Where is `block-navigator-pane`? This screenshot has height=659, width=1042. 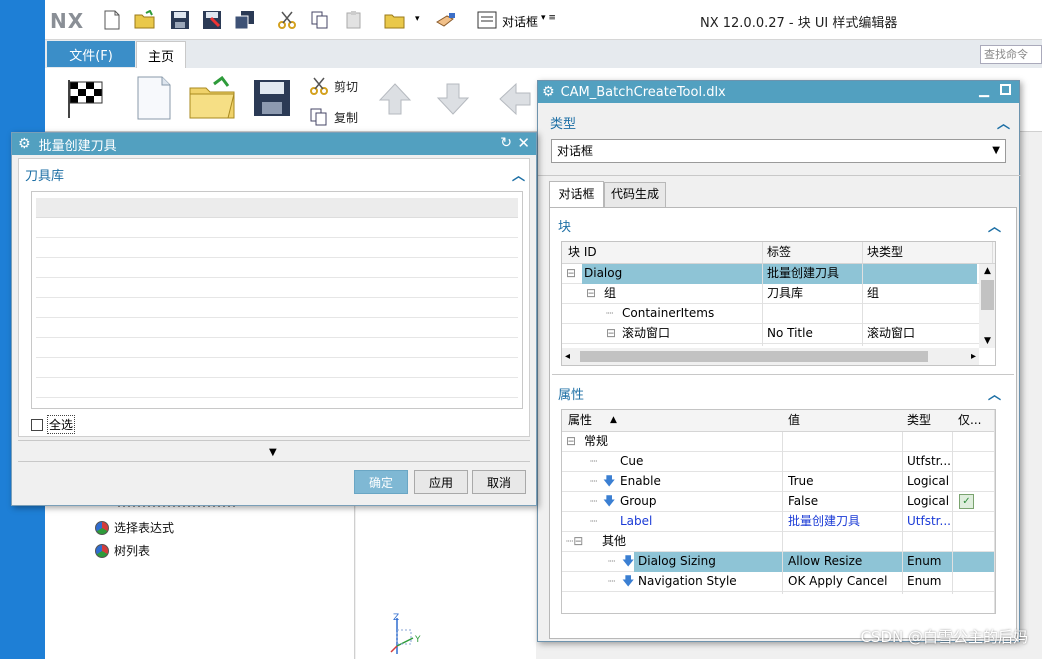
block-navigator-pane is located at coordinates (200, 579).